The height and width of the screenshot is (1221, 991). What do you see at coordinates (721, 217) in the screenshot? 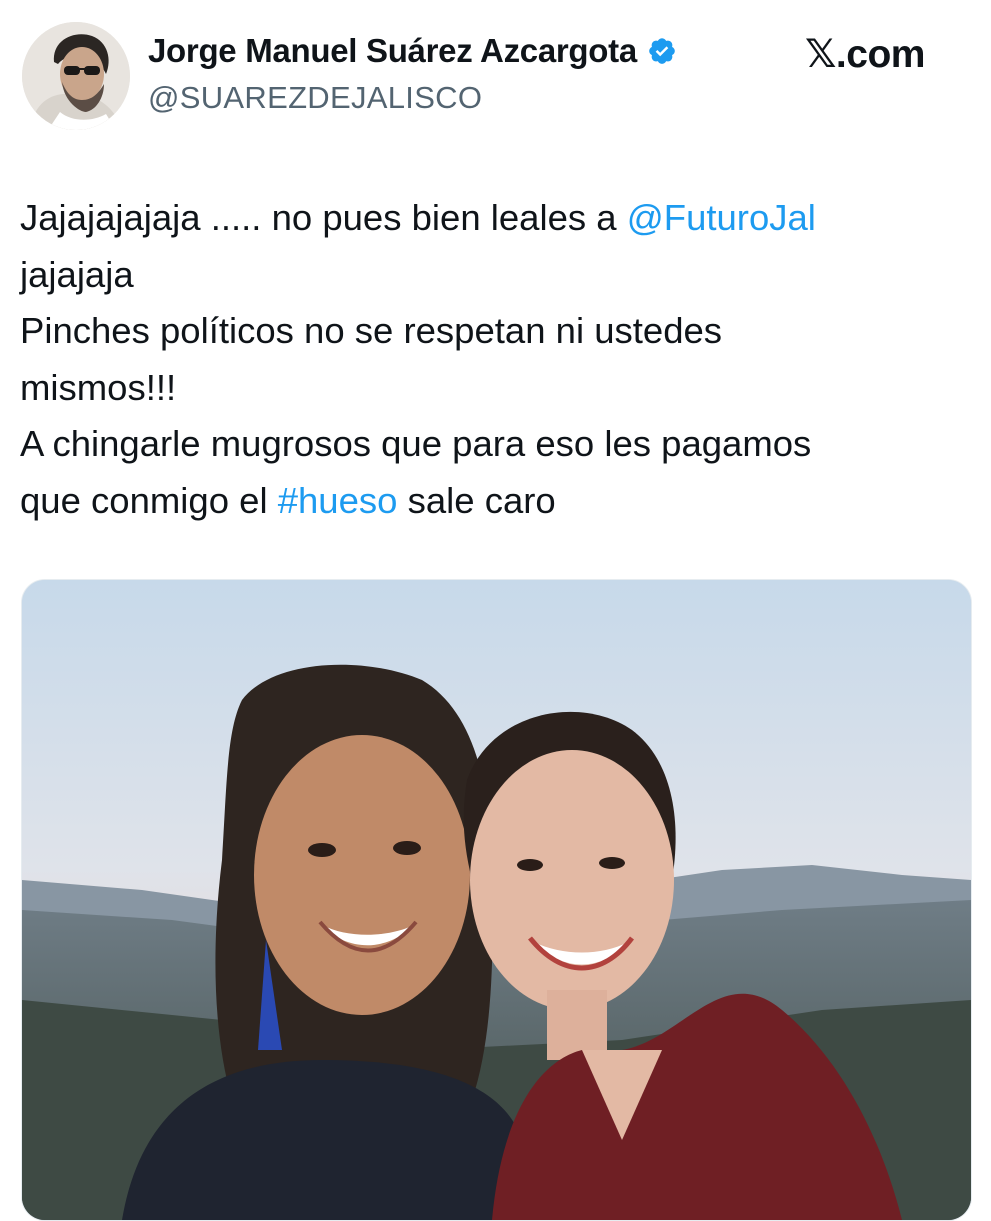
I see `mention-link: @FuturoJal` at bounding box center [721, 217].